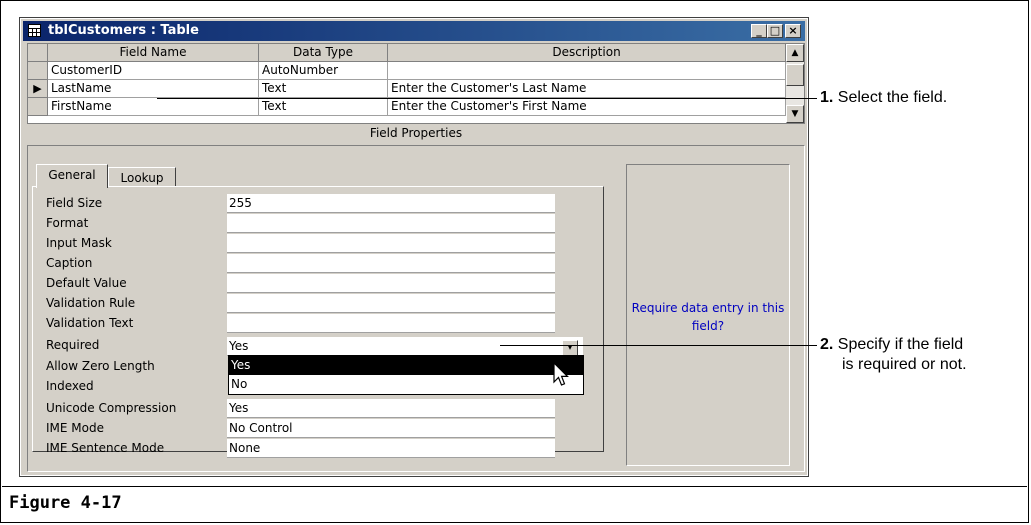 The image size is (1031, 525). What do you see at coordinates (391, 223) in the screenshot?
I see `property-value-format` at bounding box center [391, 223].